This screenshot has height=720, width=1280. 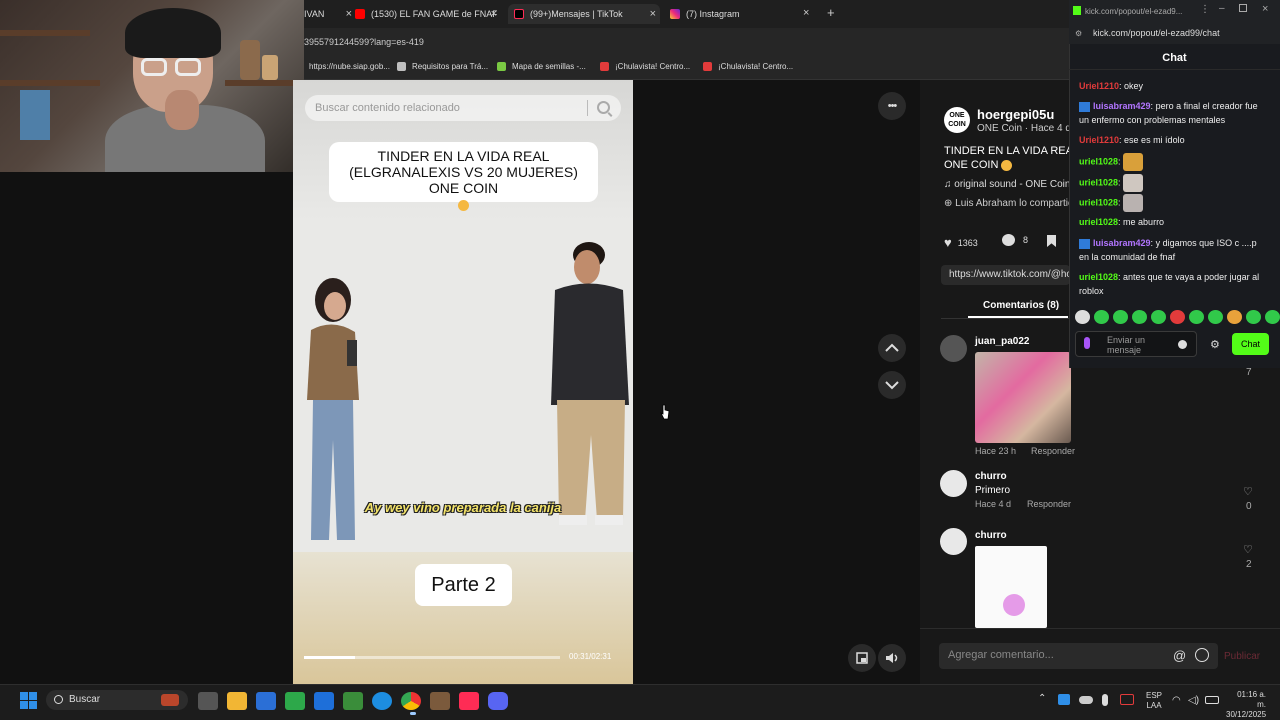 What do you see at coordinates (1136, 344) in the screenshot?
I see `chat-message-input: Enviar un mensaje` at bounding box center [1136, 344].